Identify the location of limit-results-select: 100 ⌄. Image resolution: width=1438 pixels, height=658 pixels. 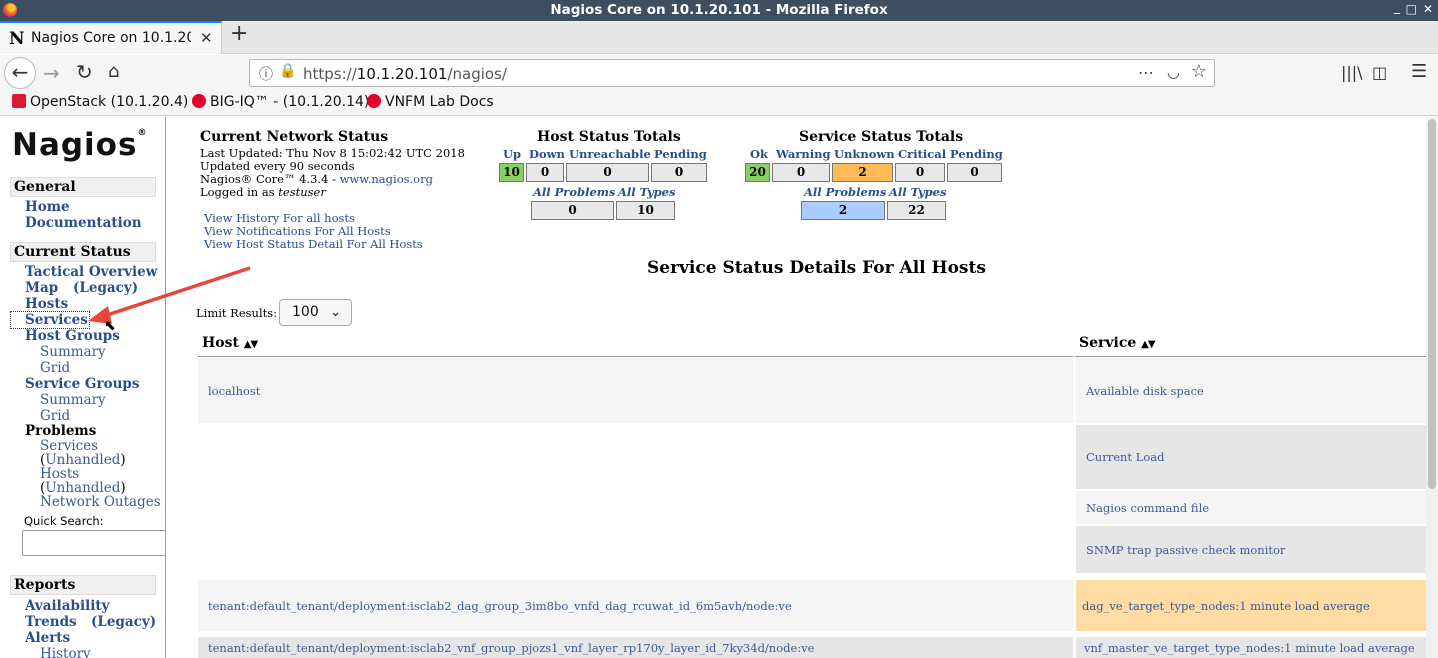
(315, 312).